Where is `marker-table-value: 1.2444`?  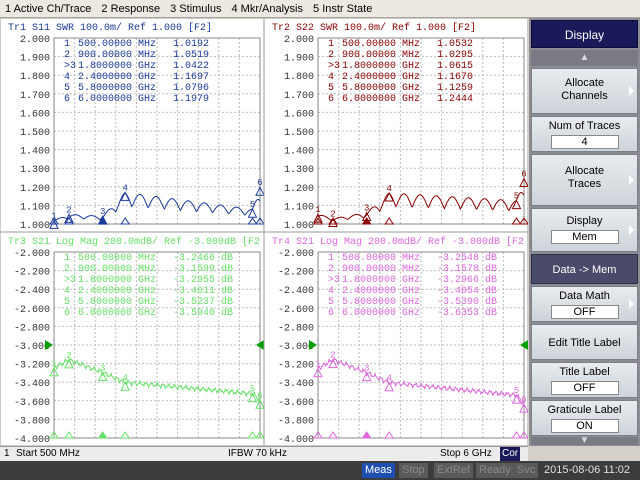
marker-table-value: 1.2444 is located at coordinates (455, 99).